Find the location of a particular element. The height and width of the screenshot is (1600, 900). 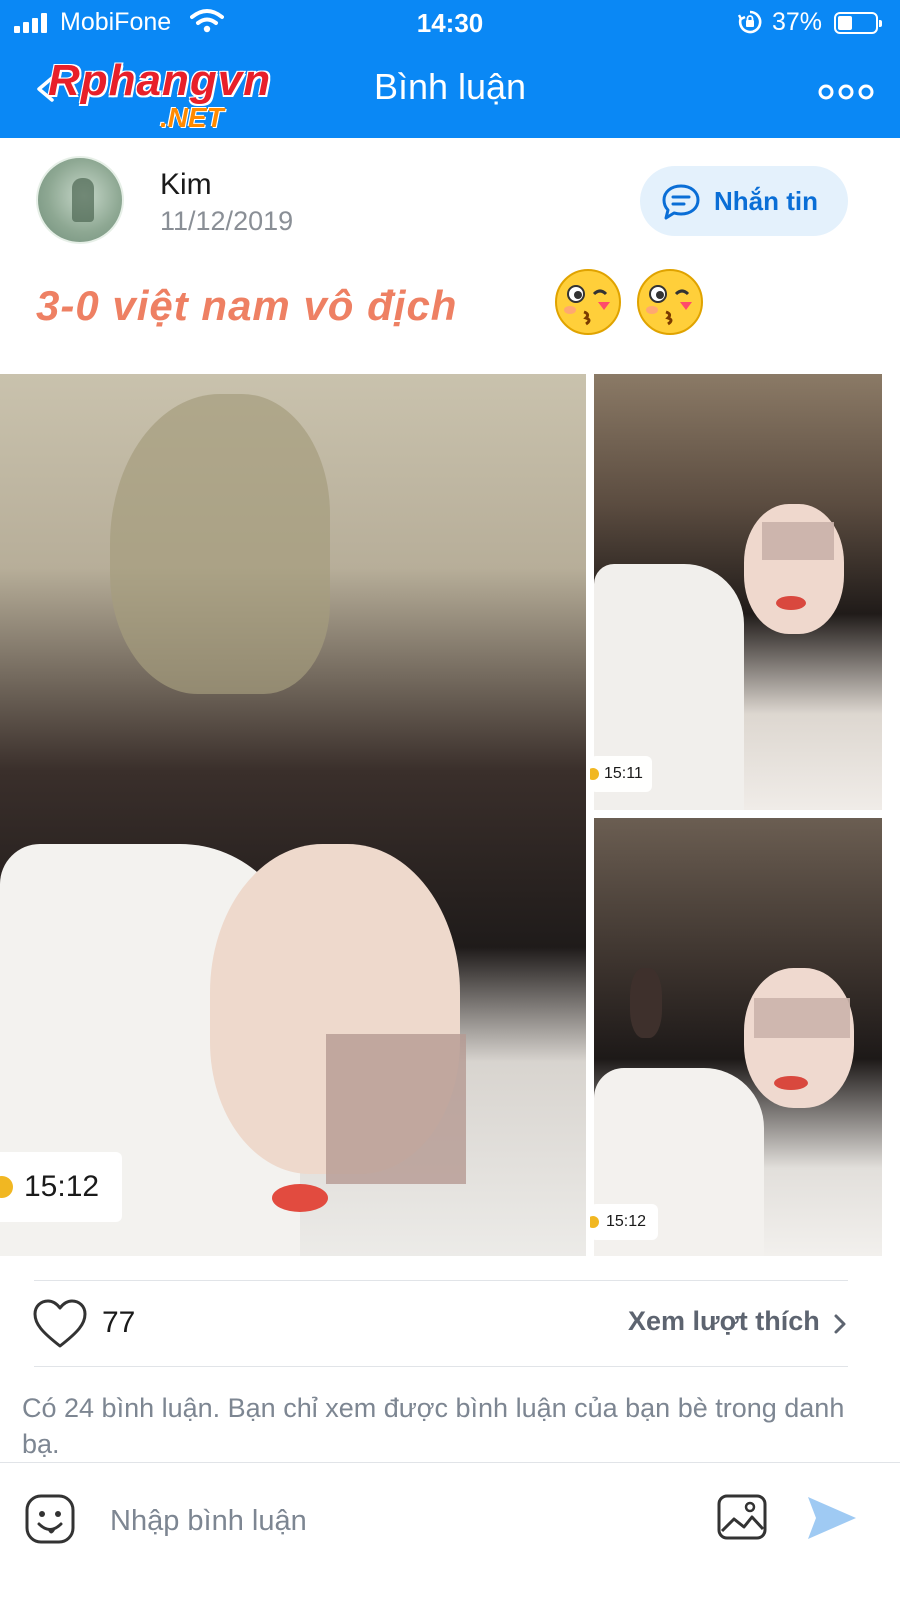

battery-icon is located at coordinates (858, 23).